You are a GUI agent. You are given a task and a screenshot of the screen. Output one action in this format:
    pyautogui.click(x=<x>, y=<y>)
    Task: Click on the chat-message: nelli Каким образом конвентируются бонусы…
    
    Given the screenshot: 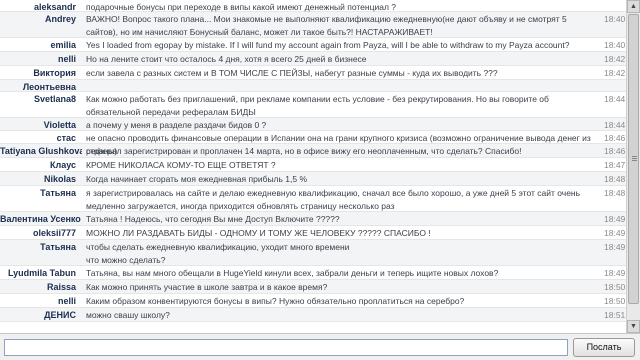 What is the action you would take?
    pyautogui.click(x=313, y=301)
    